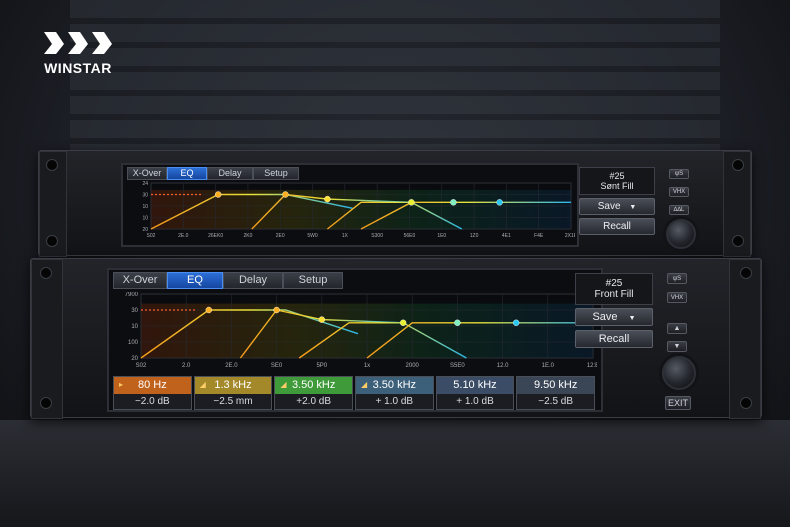 Image resolution: width=790 pixels, height=527 pixels. I want to click on bottom-preset-display: #25 Front Fill, so click(614, 289).